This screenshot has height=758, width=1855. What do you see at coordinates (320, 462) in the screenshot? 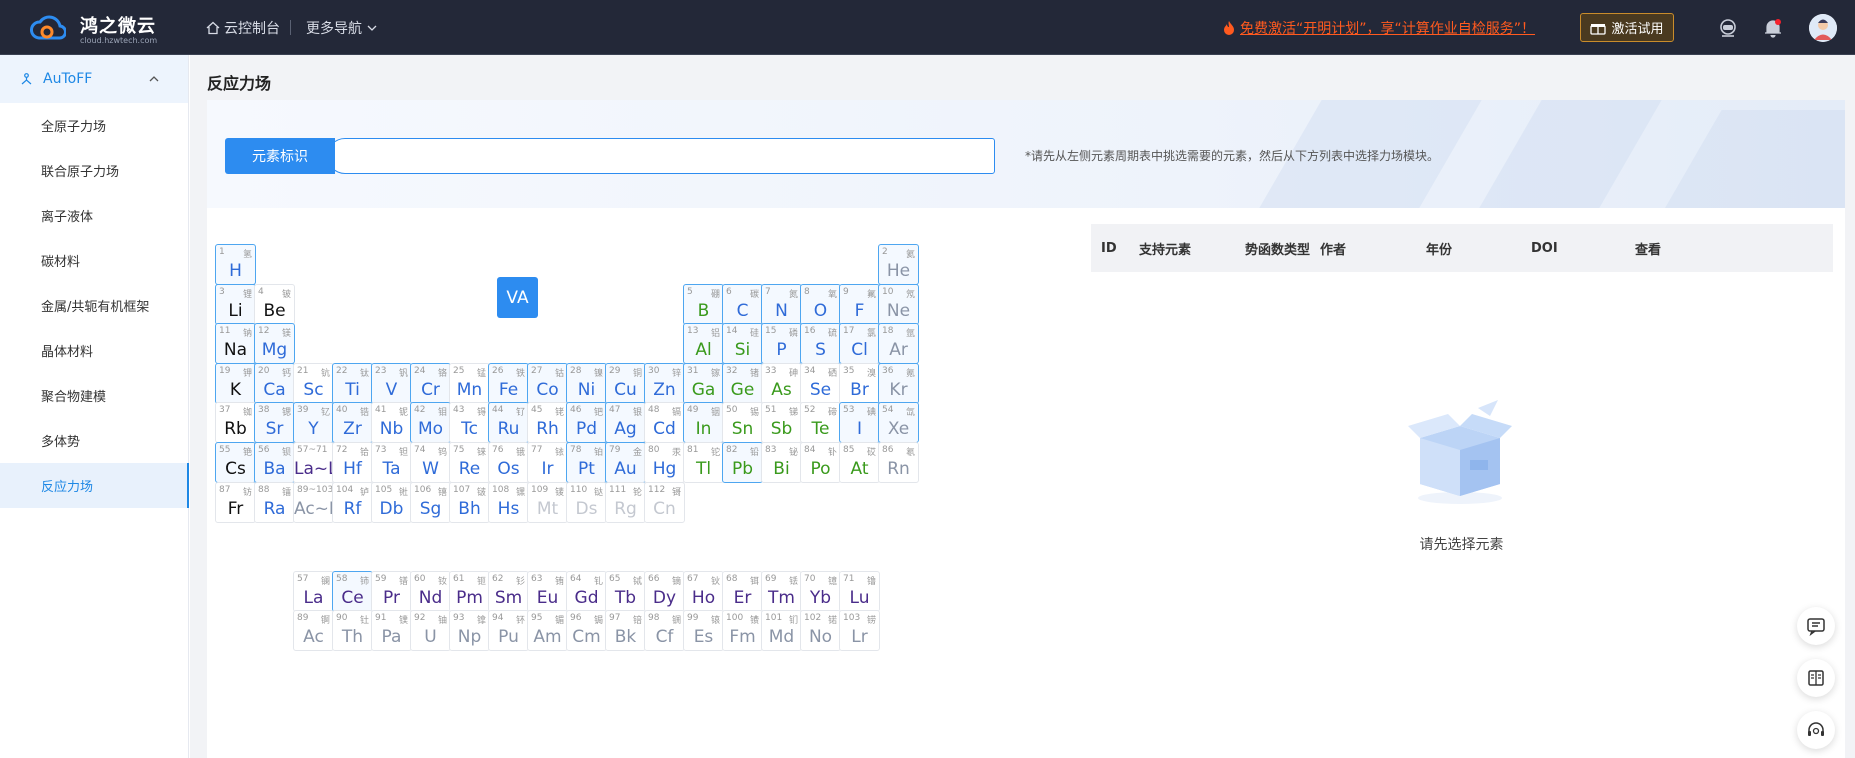
I see `element-cell-la-to-lu: 57~71 La~Lu` at bounding box center [320, 462].